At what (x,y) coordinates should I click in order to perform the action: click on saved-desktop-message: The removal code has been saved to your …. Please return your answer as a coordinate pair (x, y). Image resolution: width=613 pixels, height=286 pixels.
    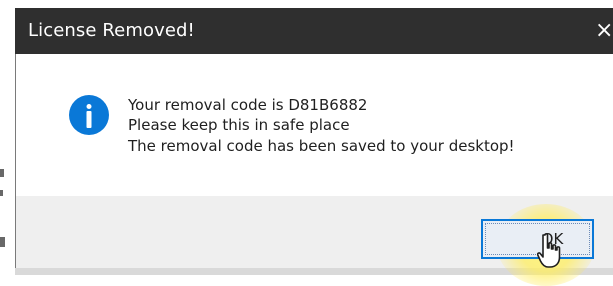
    Looking at the image, I should click on (321, 146).